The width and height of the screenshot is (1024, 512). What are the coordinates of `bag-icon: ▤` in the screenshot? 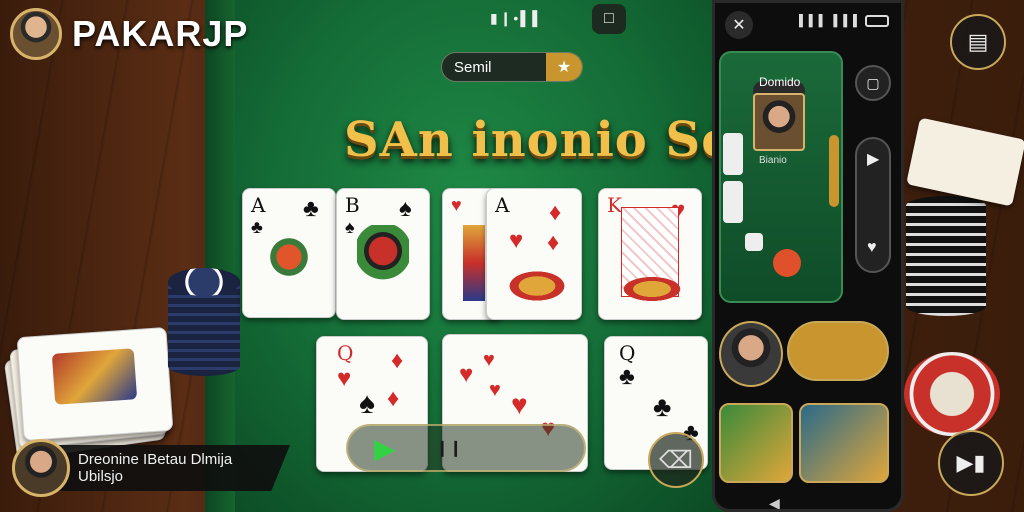 It's located at (978, 42).